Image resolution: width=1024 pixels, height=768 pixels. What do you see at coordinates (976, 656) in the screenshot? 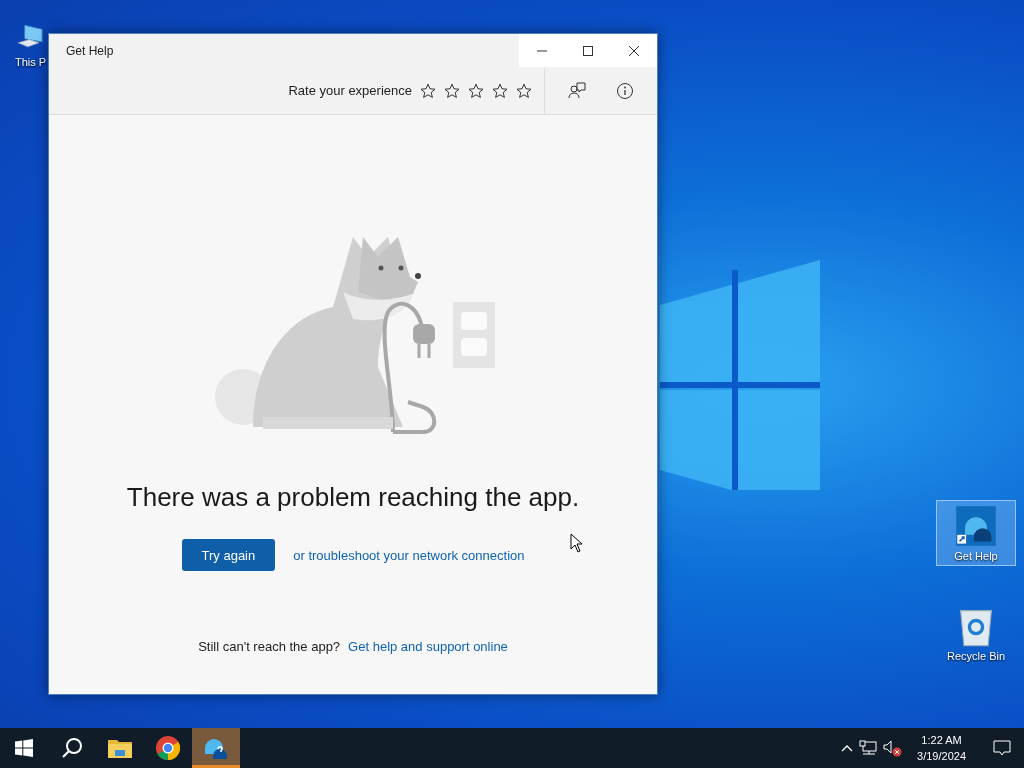
I see `icon-label: Recycle Bin` at bounding box center [976, 656].